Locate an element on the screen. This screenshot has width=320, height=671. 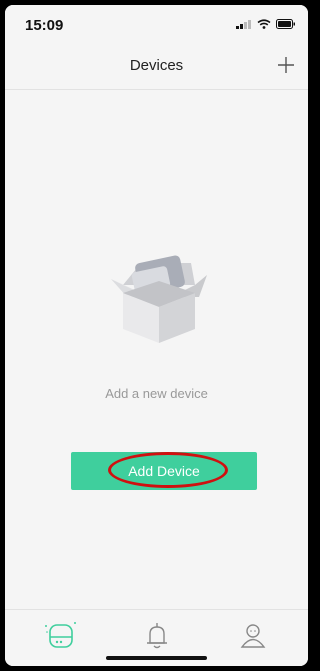
empty-state-message: Add a new device is located at coordinates (156, 393).